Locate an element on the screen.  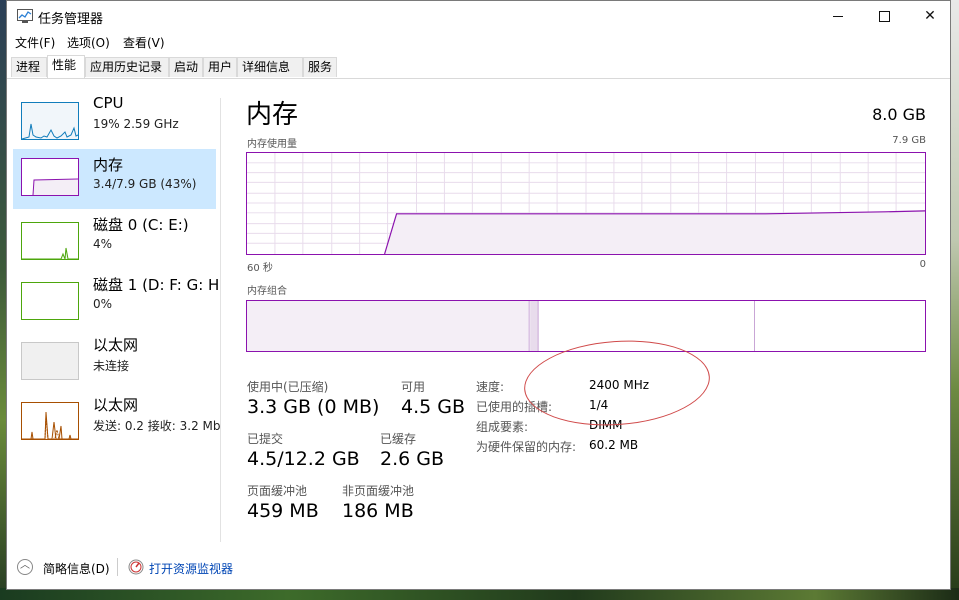
tab-details: 详细信息 is located at coordinates (270, 67).